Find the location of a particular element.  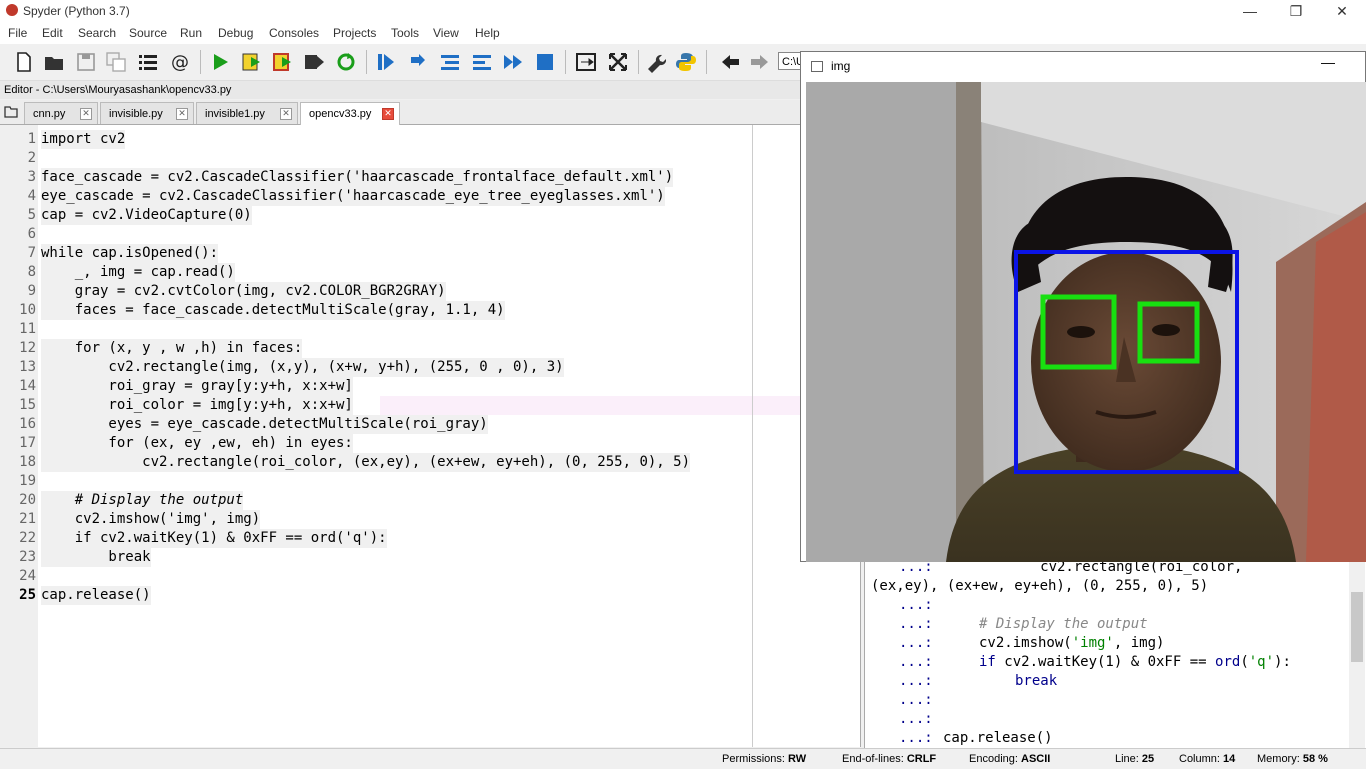

back-arrow-icon is located at coordinates (730, 62).